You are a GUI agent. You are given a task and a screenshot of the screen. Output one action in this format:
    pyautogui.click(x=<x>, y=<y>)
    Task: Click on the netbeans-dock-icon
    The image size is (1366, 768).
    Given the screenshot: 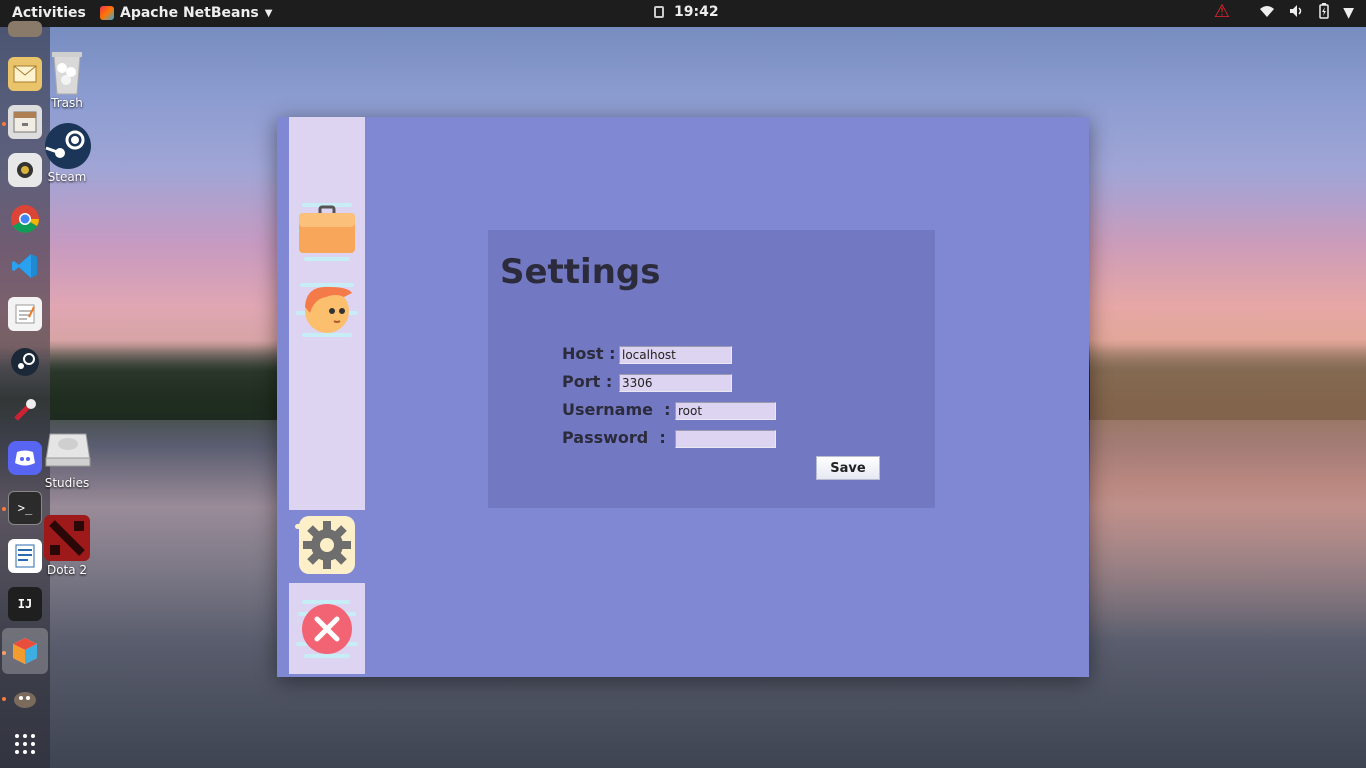 What is the action you would take?
    pyautogui.click(x=25, y=651)
    